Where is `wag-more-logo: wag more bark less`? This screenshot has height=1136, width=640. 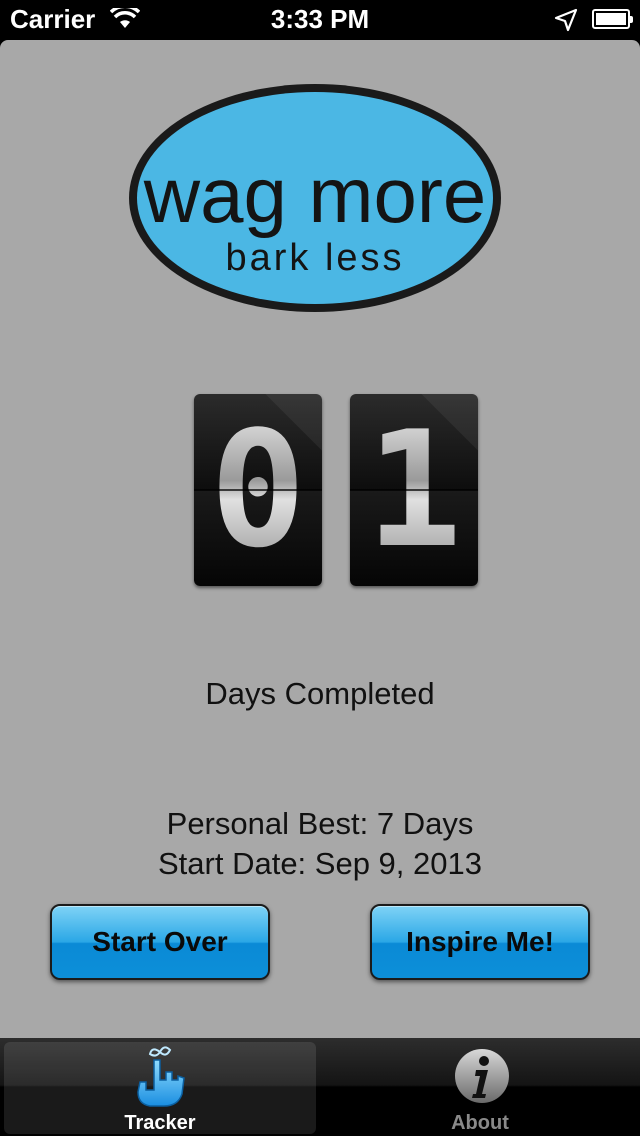 wag-more-logo: wag more bark less is located at coordinates (315, 200).